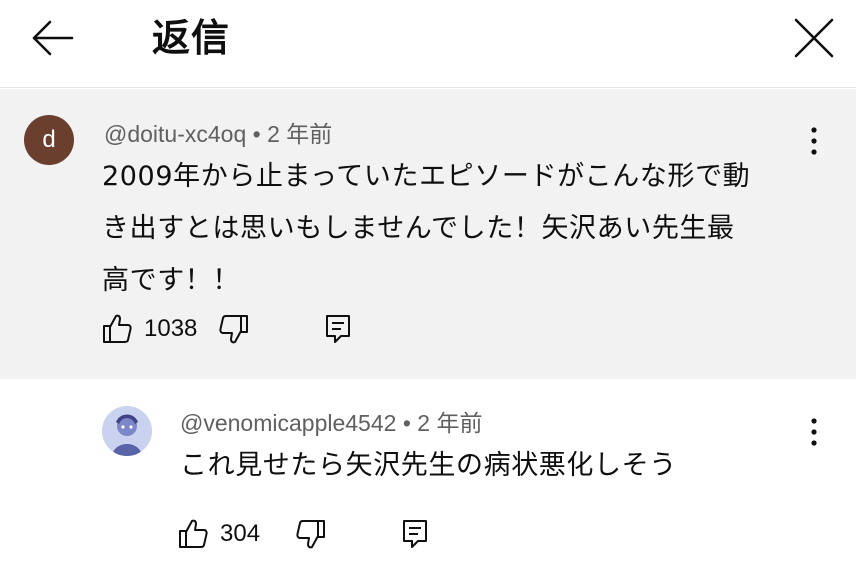  What do you see at coordinates (814, 38) in the screenshot?
I see `close-icon` at bounding box center [814, 38].